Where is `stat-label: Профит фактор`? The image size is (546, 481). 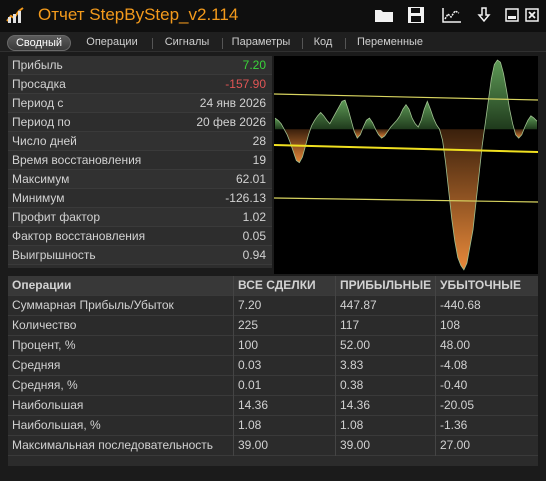
stat-label: Профит фактор is located at coordinates (56, 217).